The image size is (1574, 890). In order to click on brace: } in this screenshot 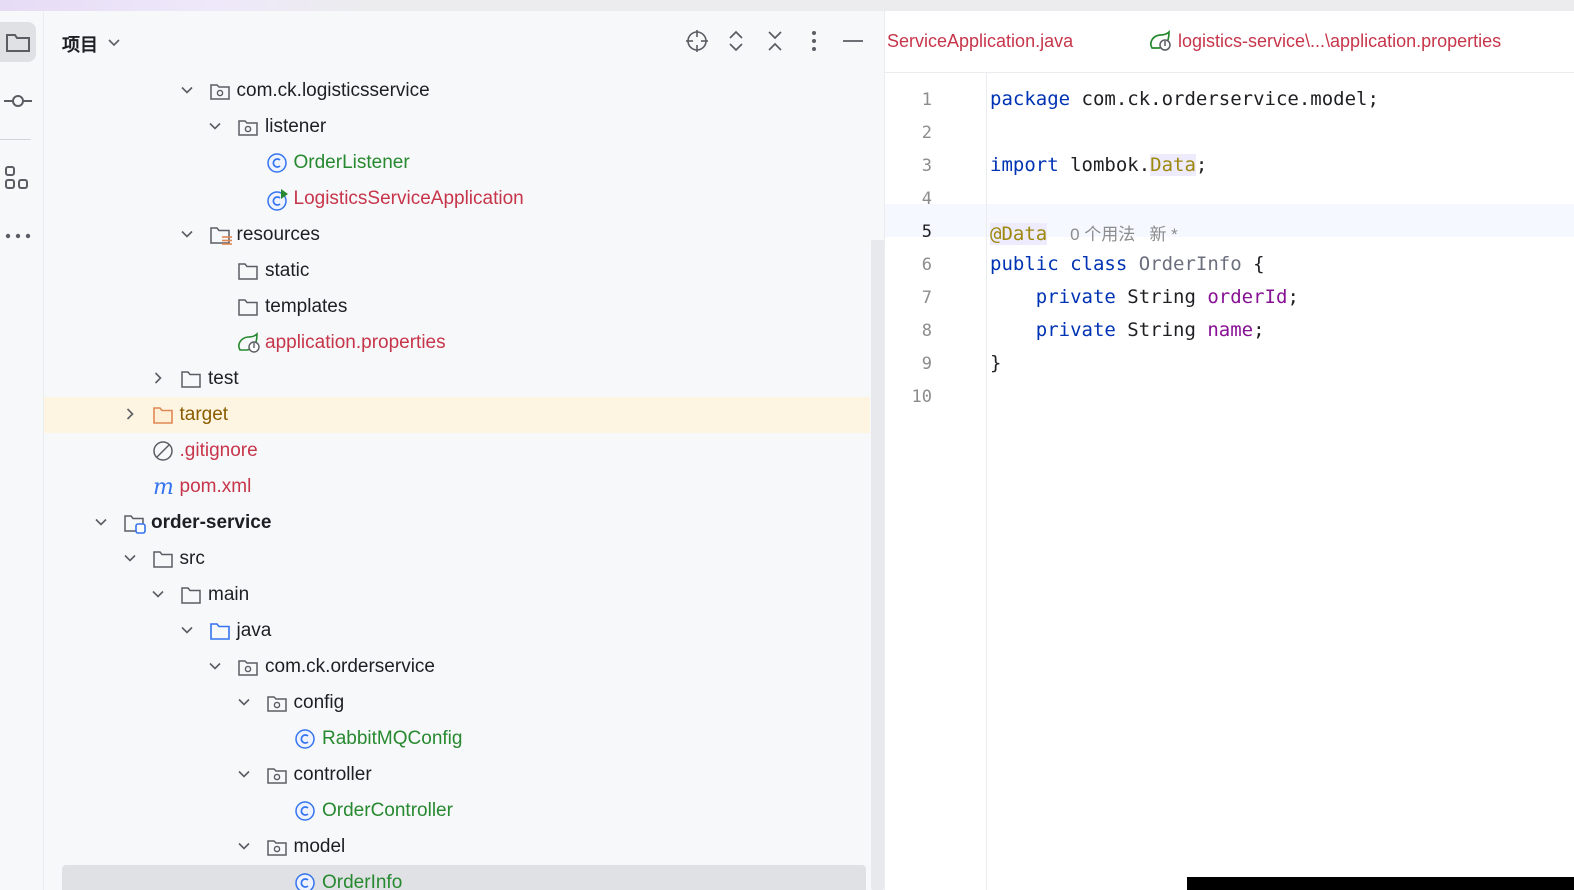, I will do `click(996, 363)`.